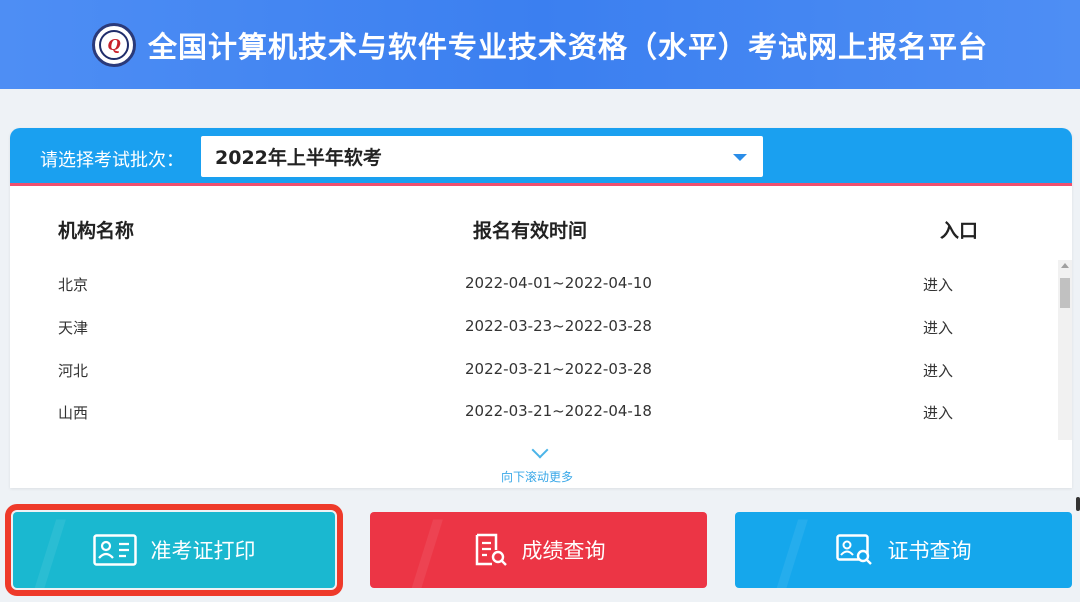  What do you see at coordinates (112, 160) in the screenshot?
I see `batch-label: 请选择考试批次：` at bounding box center [112, 160].